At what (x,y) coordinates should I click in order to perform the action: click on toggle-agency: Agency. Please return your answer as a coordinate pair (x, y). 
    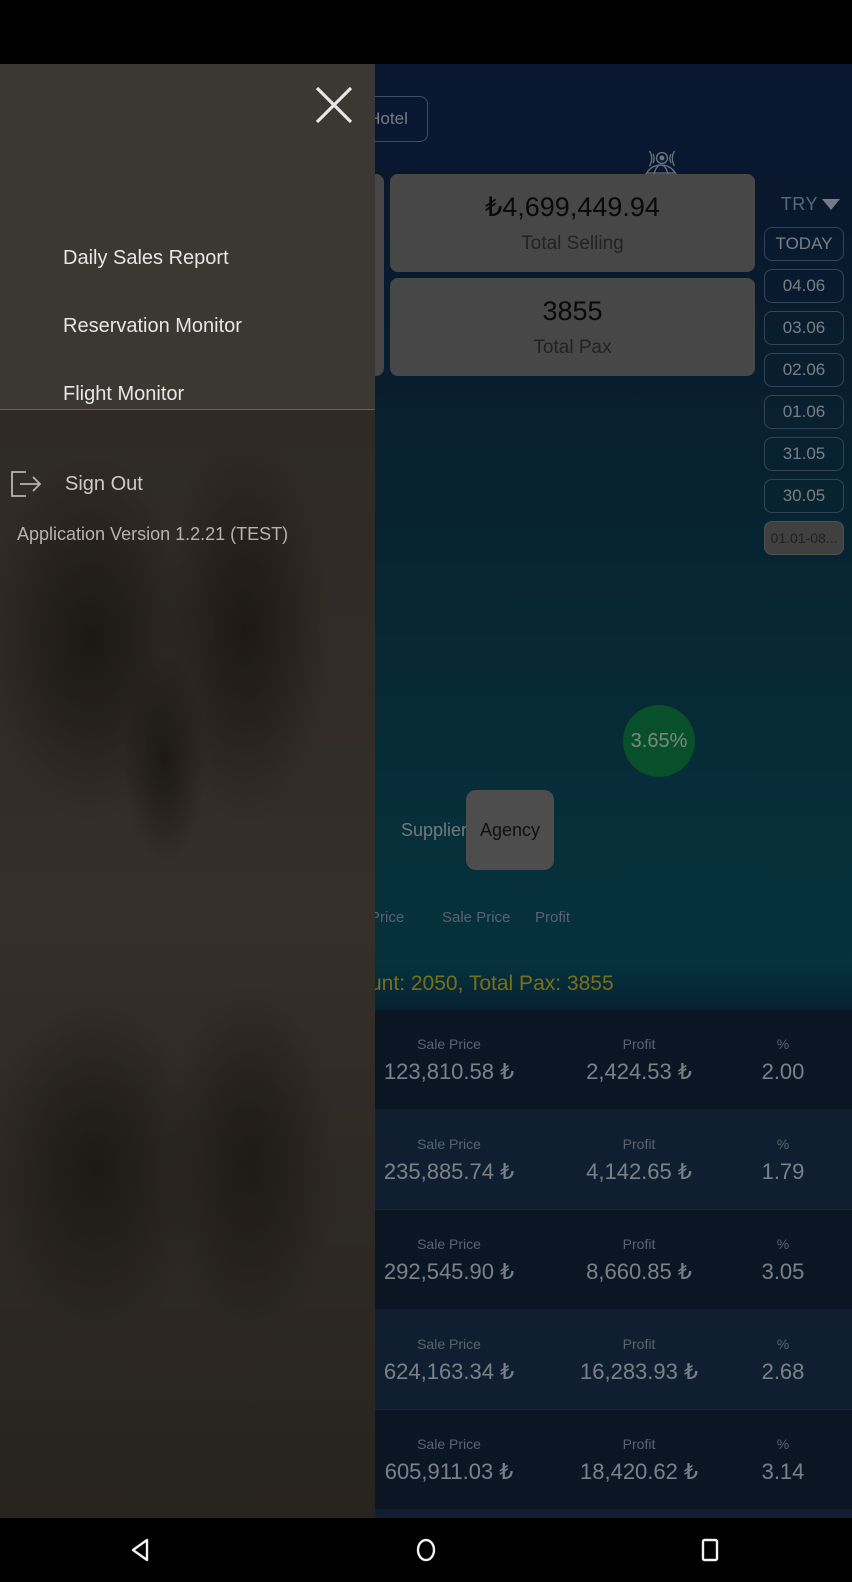
    Looking at the image, I should click on (510, 830).